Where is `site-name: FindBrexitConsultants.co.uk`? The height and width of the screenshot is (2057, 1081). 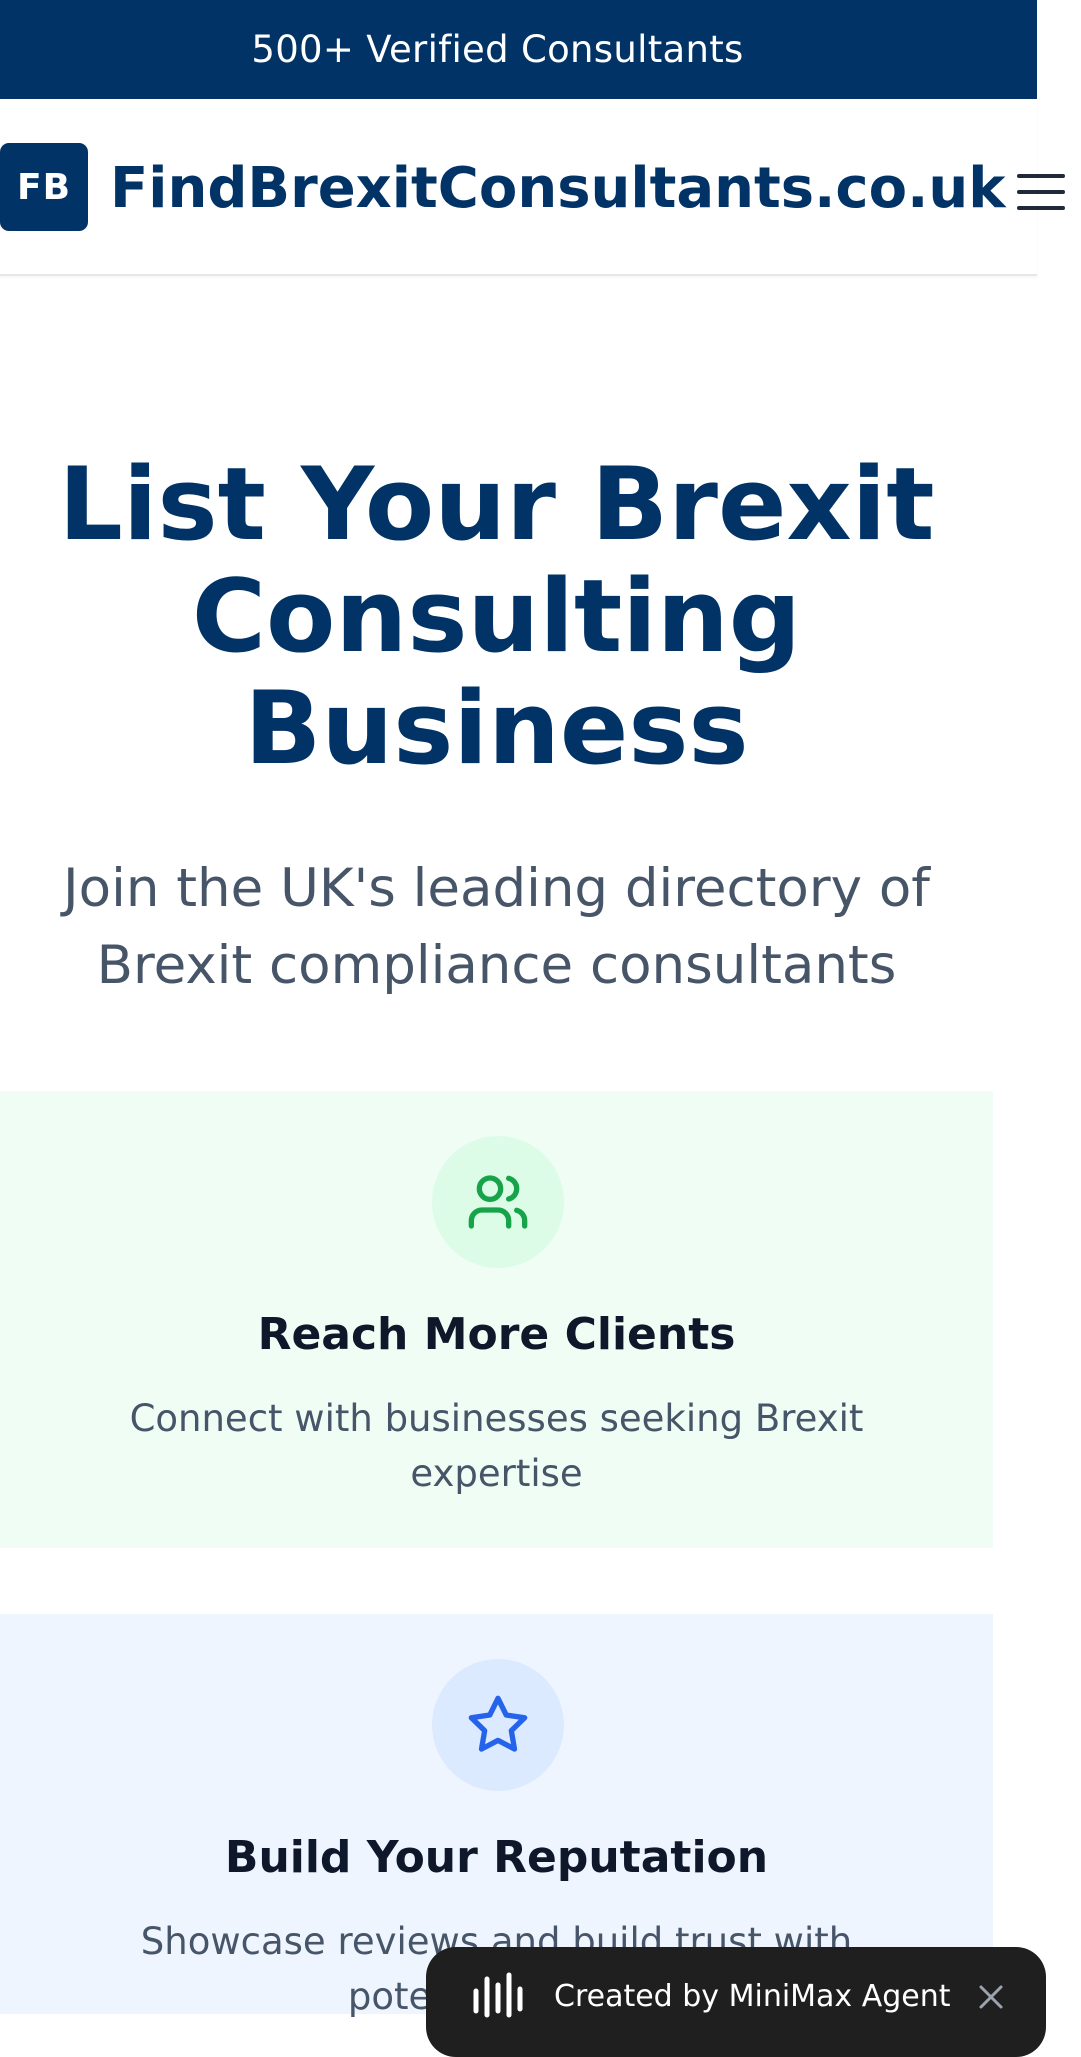 site-name: FindBrexitConsultants.co.uk is located at coordinates (557, 188).